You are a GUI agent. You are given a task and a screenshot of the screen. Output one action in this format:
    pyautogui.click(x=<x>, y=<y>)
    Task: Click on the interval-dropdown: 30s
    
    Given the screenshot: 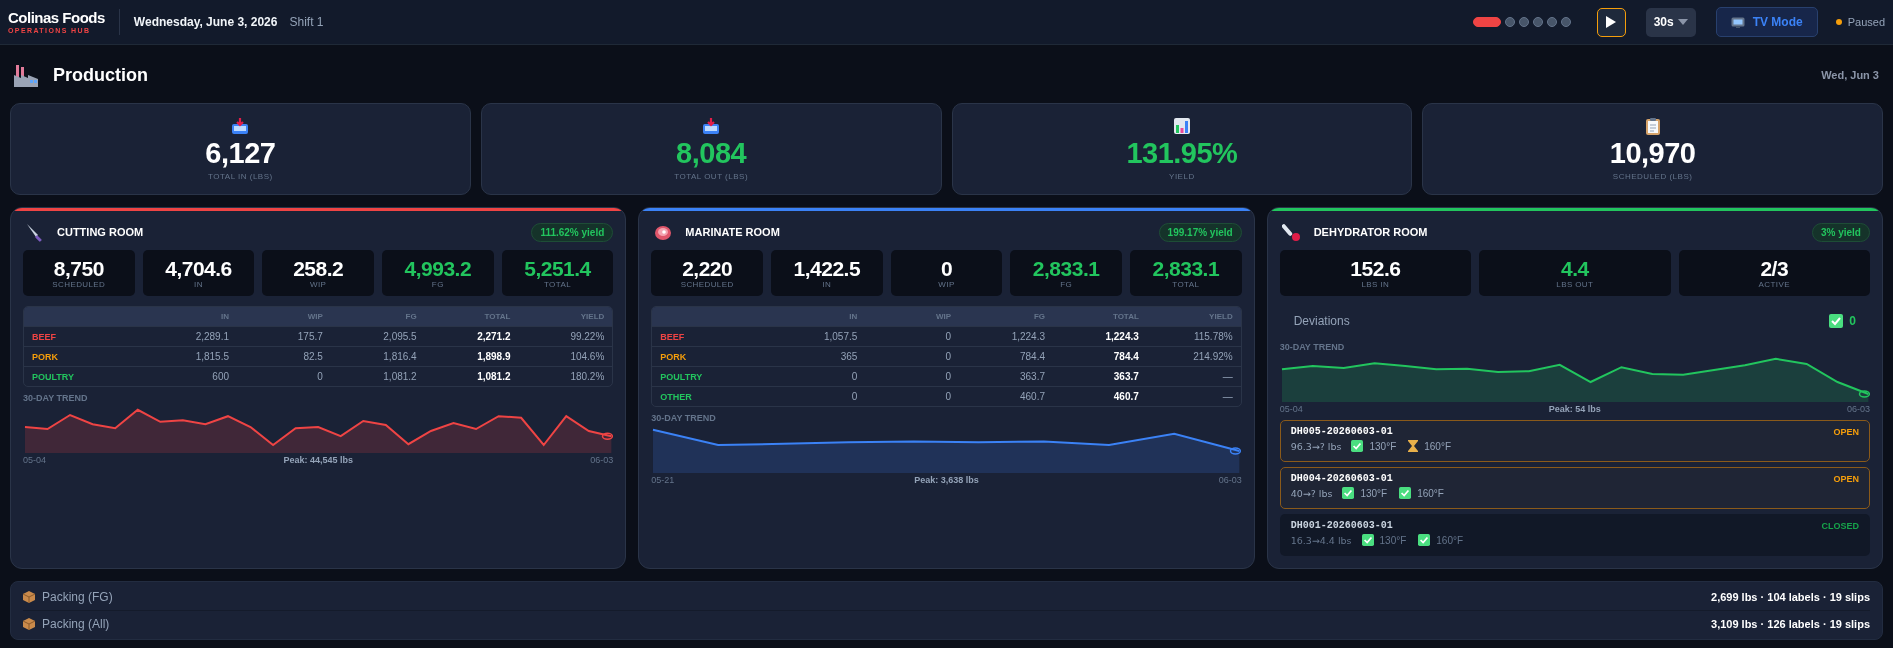 What is the action you would take?
    pyautogui.click(x=1670, y=22)
    